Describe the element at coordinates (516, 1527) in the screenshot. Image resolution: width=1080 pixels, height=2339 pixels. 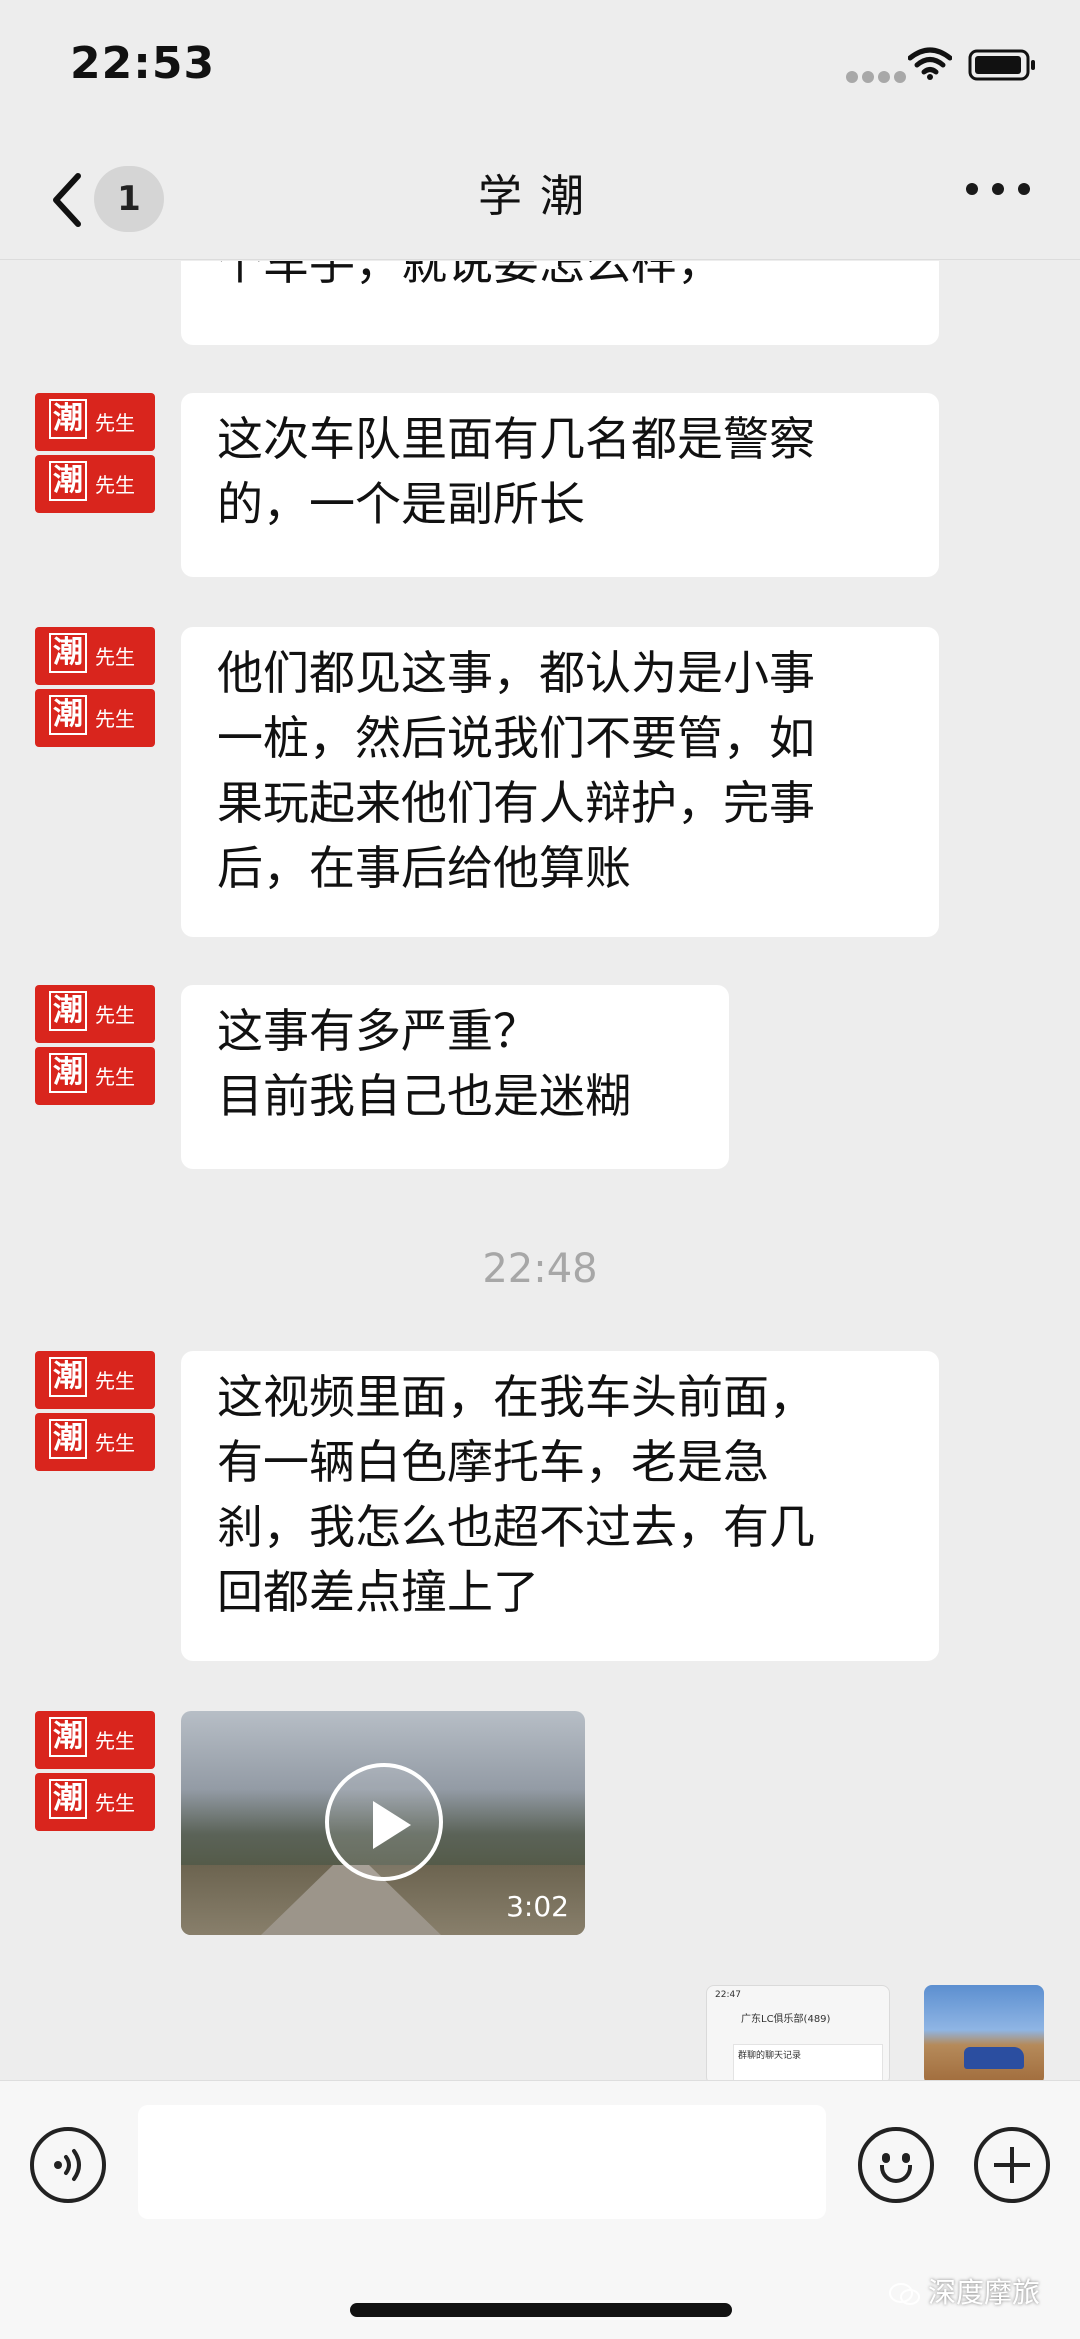
I see `message-text: 刹，我怎么也超不过去，有几` at that location.